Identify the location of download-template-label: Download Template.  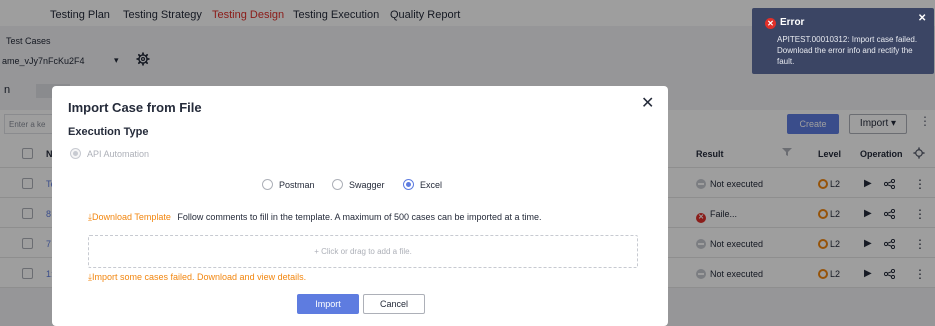
(131, 217).